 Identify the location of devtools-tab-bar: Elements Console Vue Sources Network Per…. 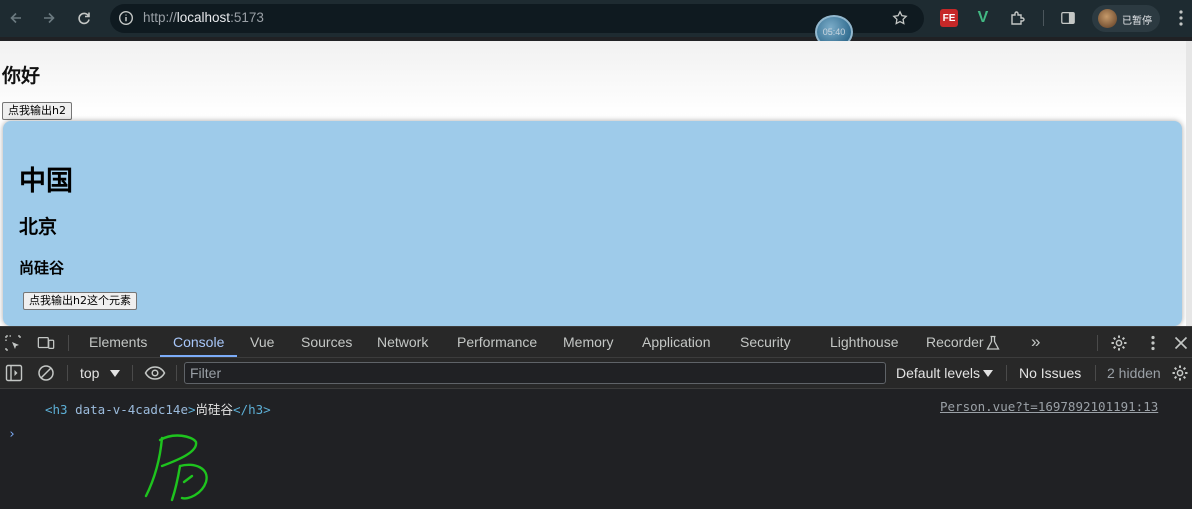
(596, 342).